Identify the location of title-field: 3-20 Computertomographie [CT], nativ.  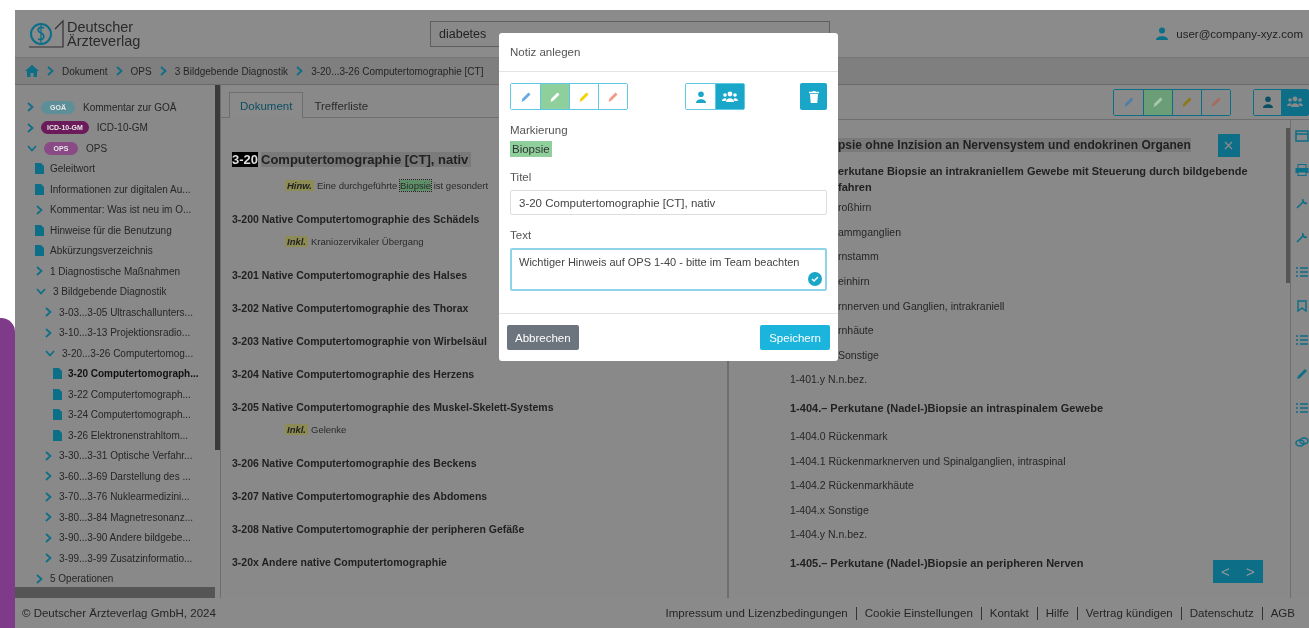
(668, 202).